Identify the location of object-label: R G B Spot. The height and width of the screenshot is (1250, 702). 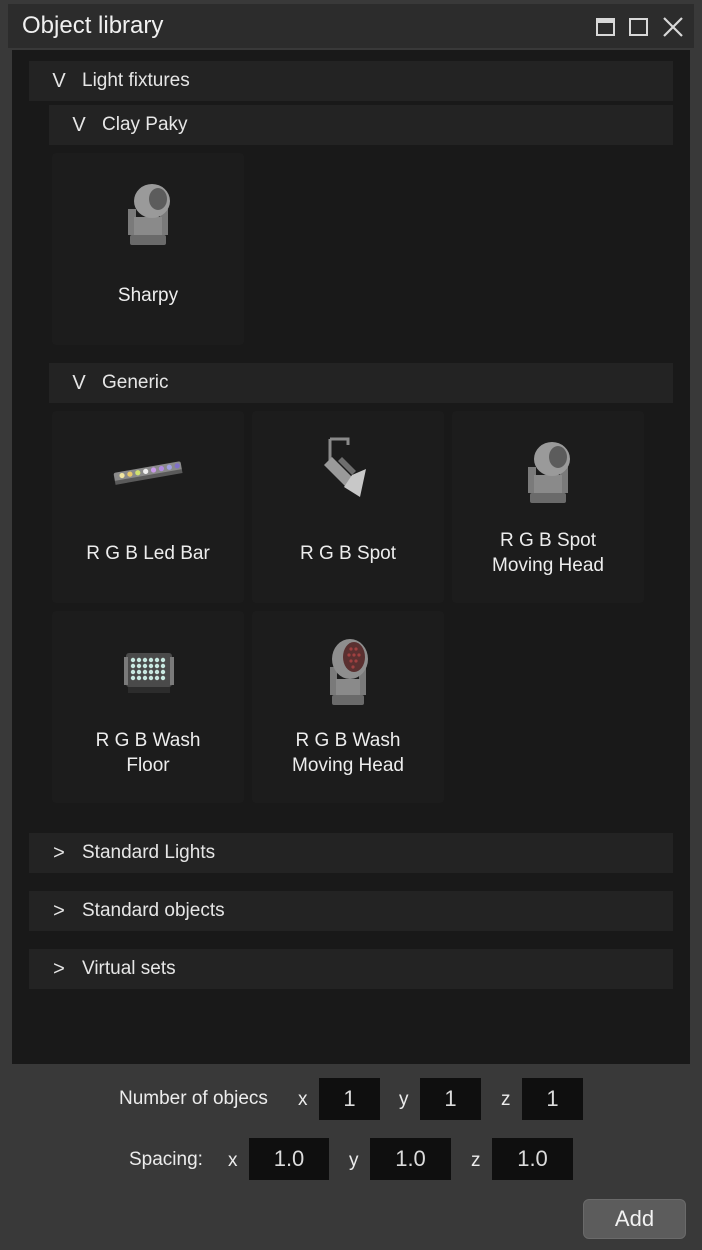
(348, 553).